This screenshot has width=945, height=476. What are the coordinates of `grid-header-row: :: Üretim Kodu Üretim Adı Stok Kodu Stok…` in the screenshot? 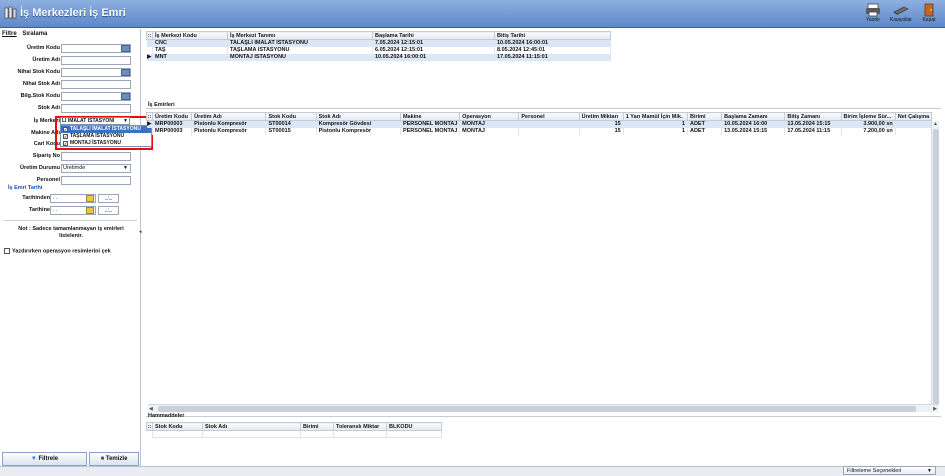 It's located at (539, 116).